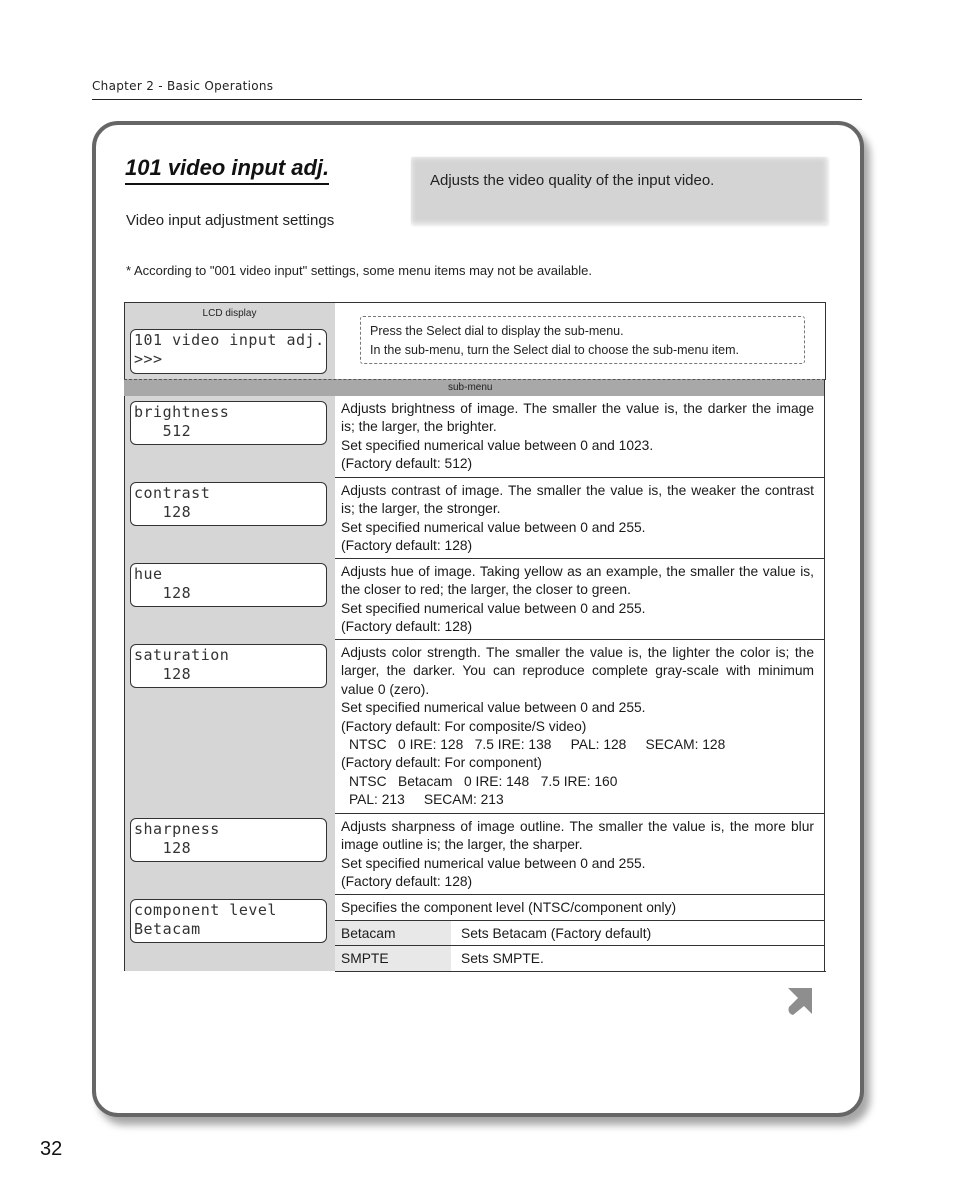  I want to click on lcd-saturation: saturation 128, so click(228, 666).